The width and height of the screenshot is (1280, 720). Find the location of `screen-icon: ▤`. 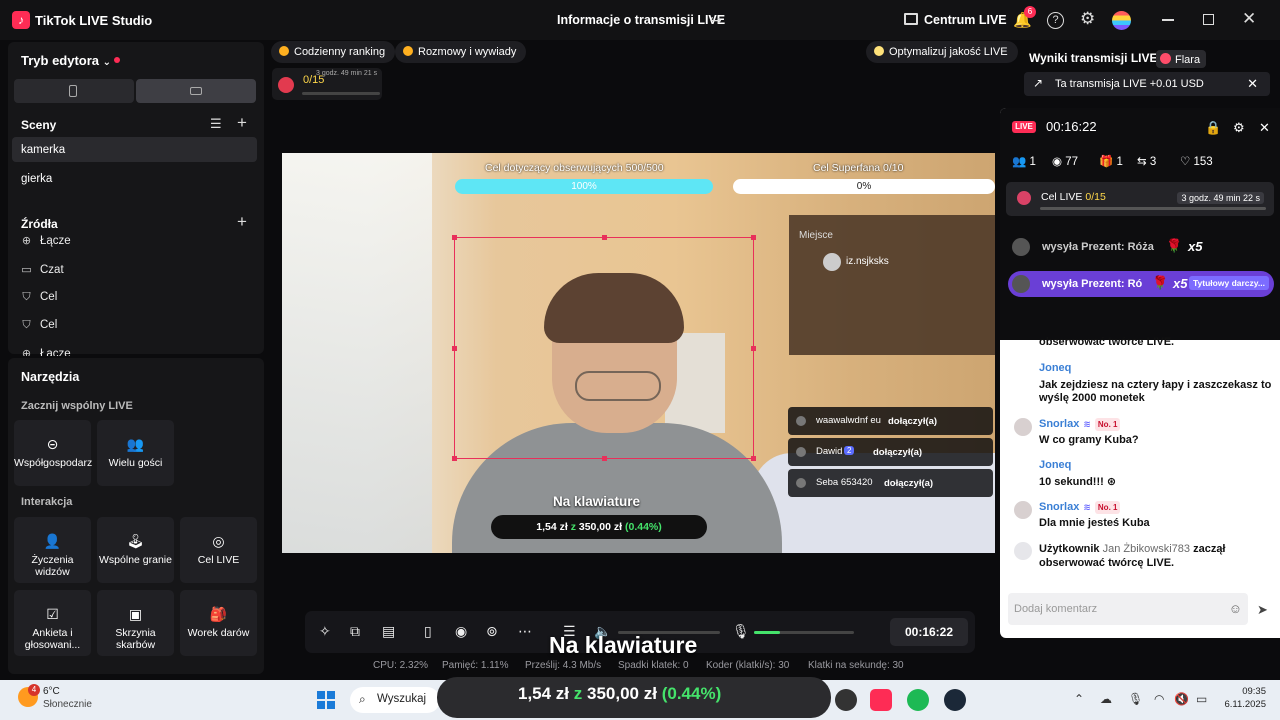

screen-icon: ▤ is located at coordinates (388, 631).